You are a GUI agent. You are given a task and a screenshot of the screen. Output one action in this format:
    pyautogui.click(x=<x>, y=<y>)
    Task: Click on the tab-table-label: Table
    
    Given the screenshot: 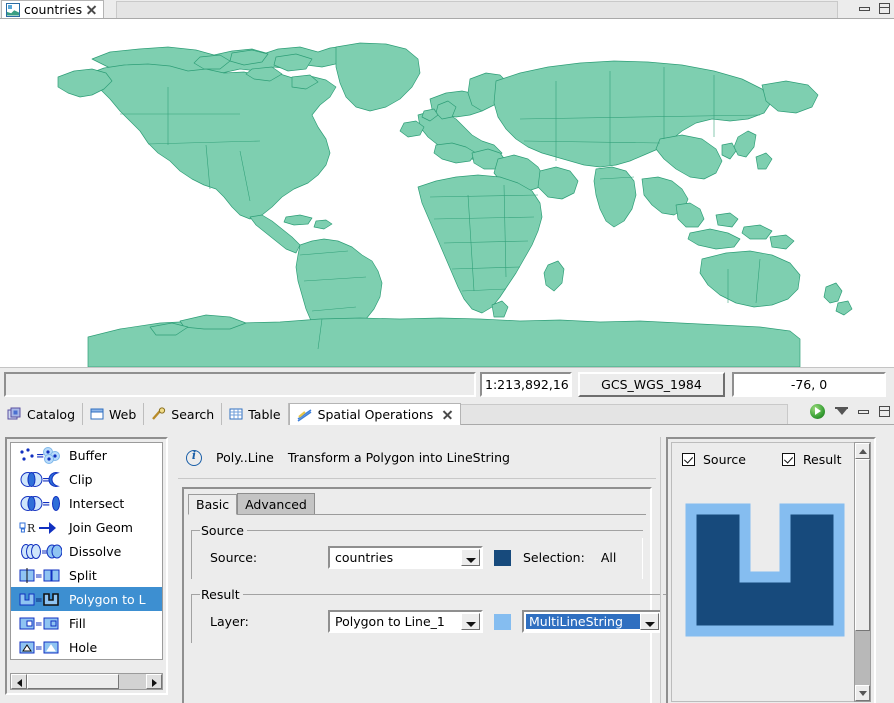 What is the action you would take?
    pyautogui.click(x=264, y=414)
    